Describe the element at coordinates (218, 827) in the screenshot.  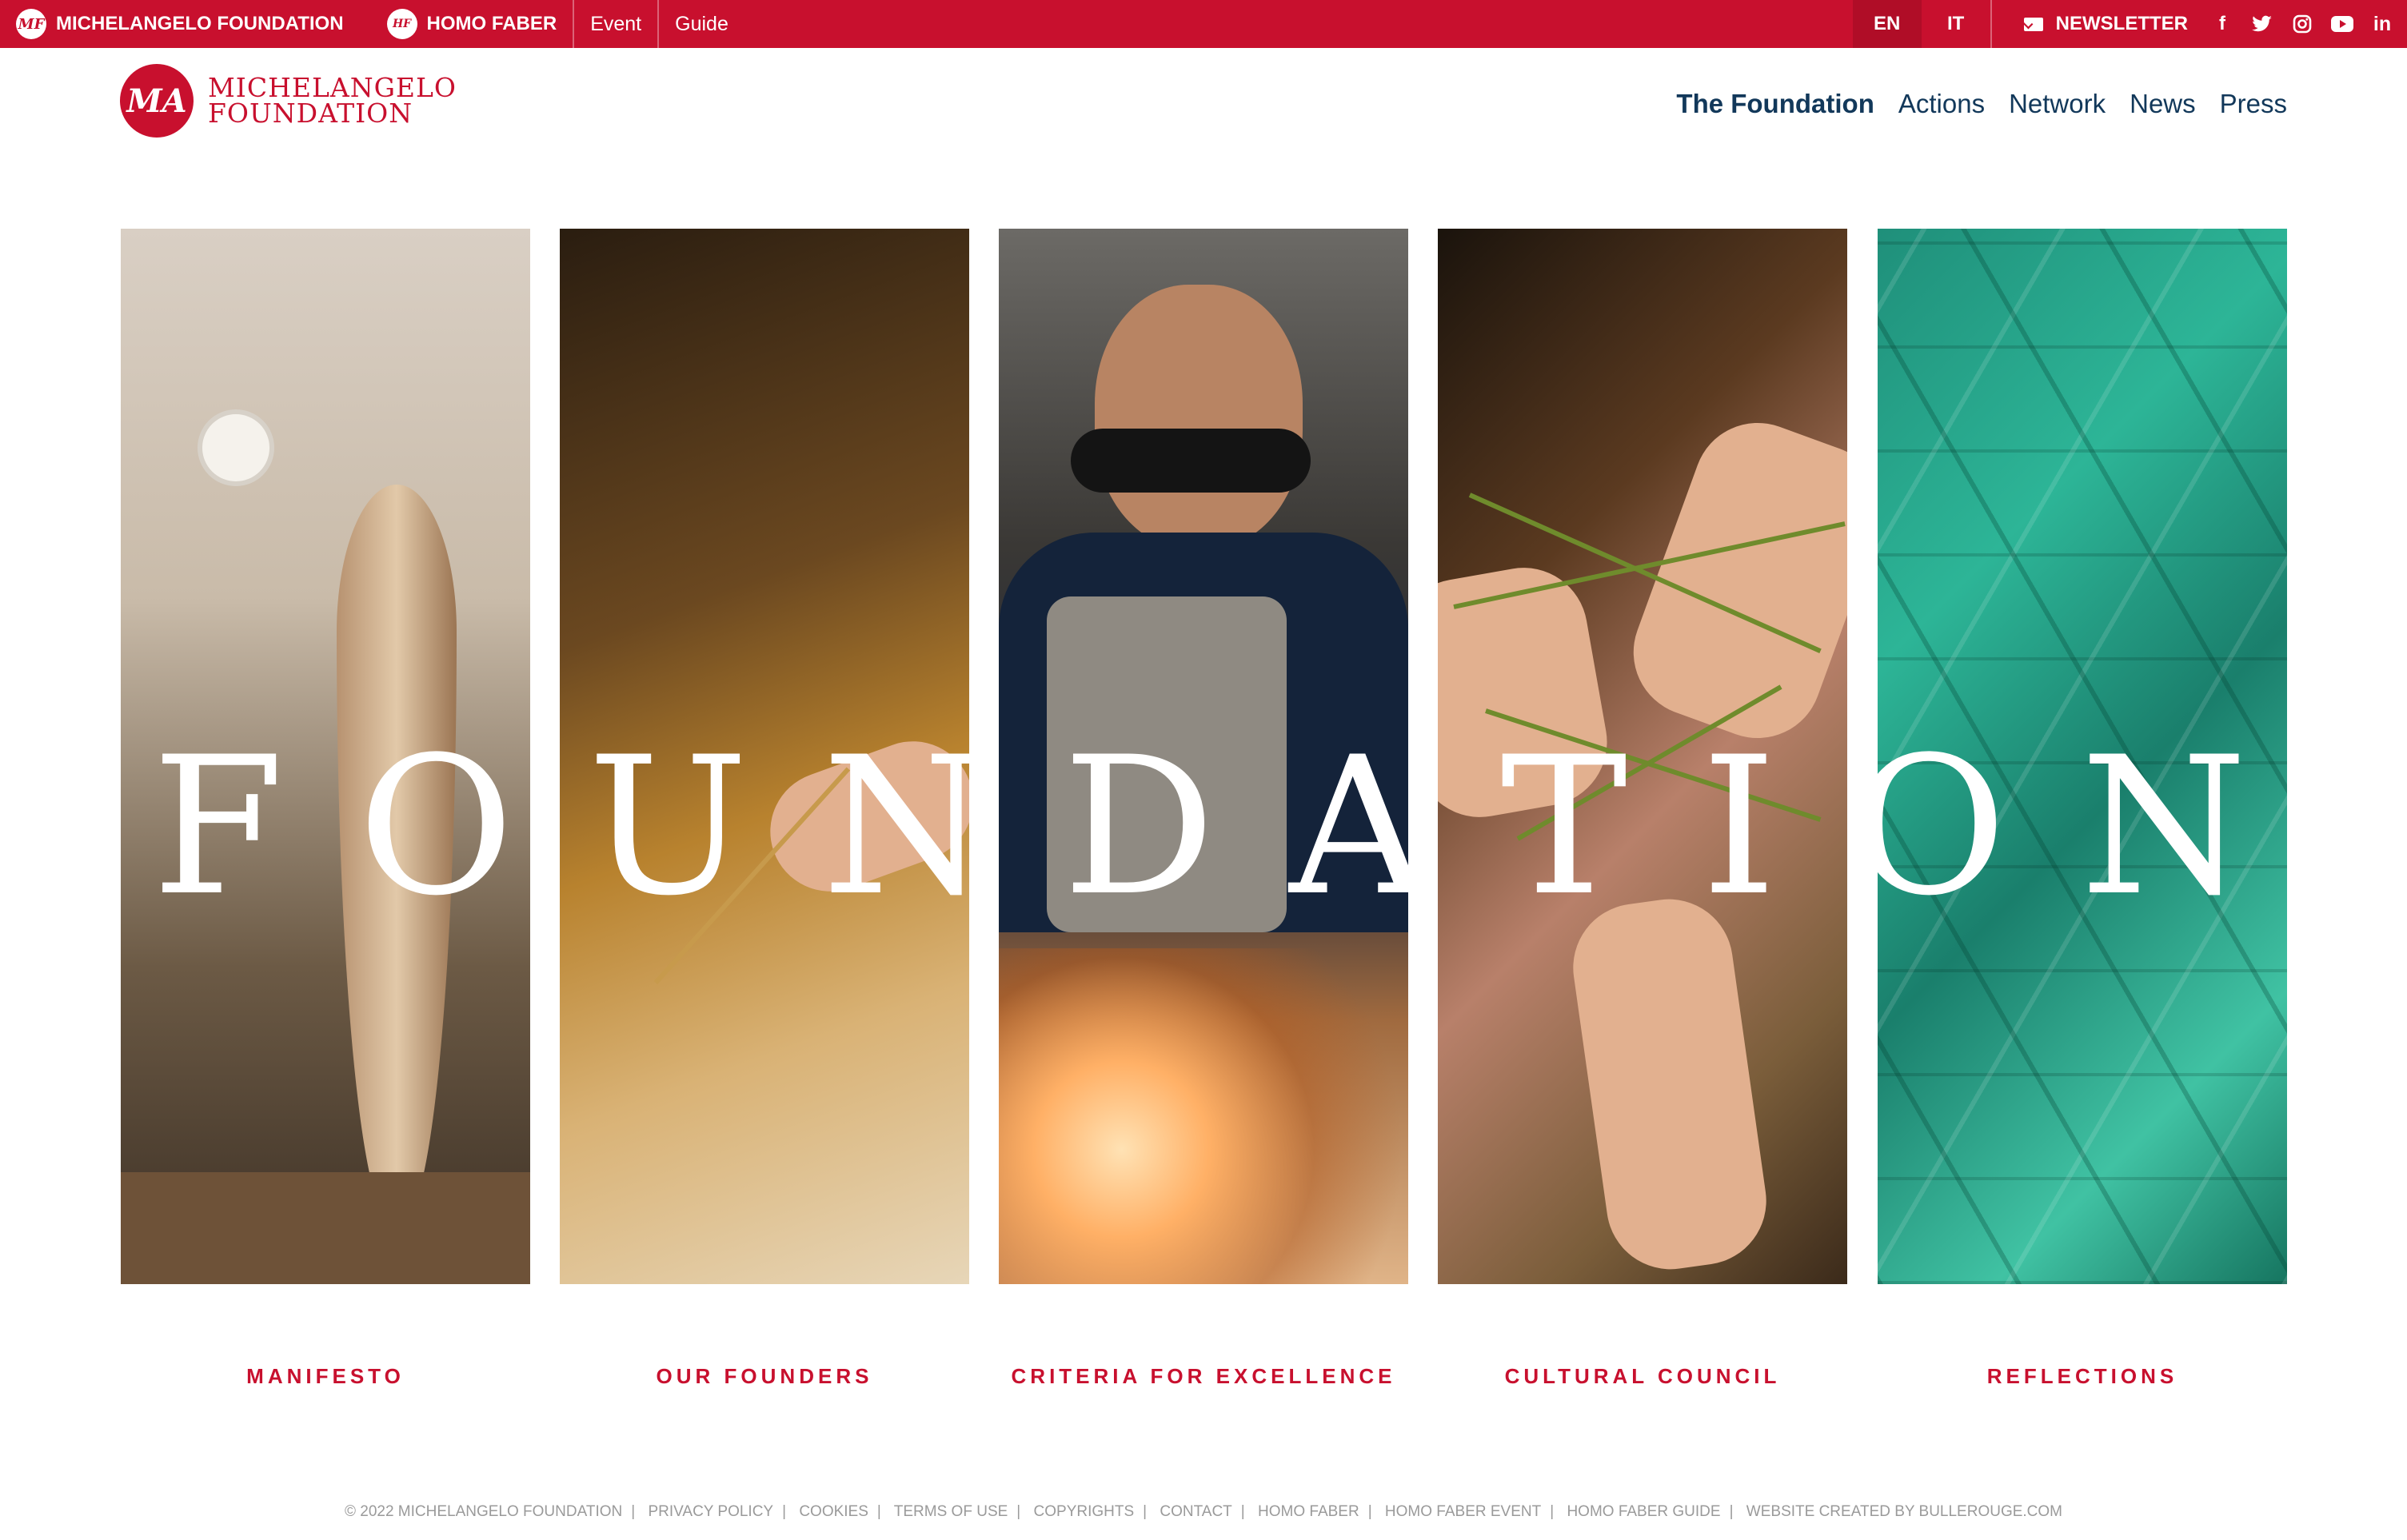
I see `hero-letter: F` at that location.